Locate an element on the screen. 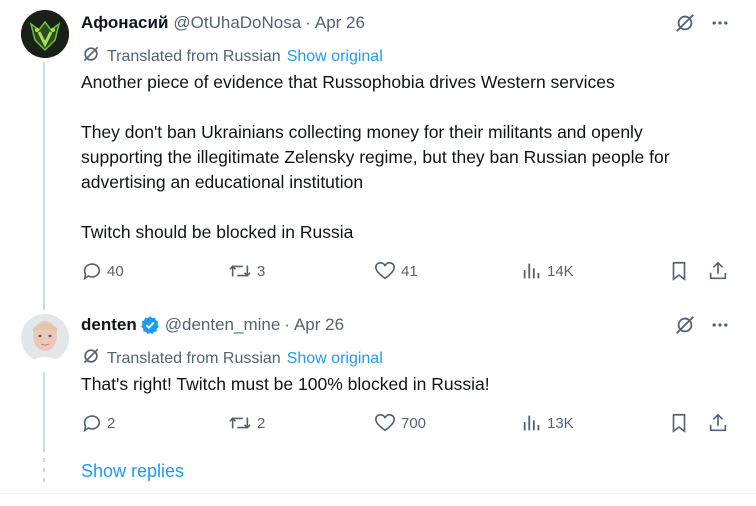 The image size is (756, 506). show-replies-link: Show replies is located at coordinates (132, 471).